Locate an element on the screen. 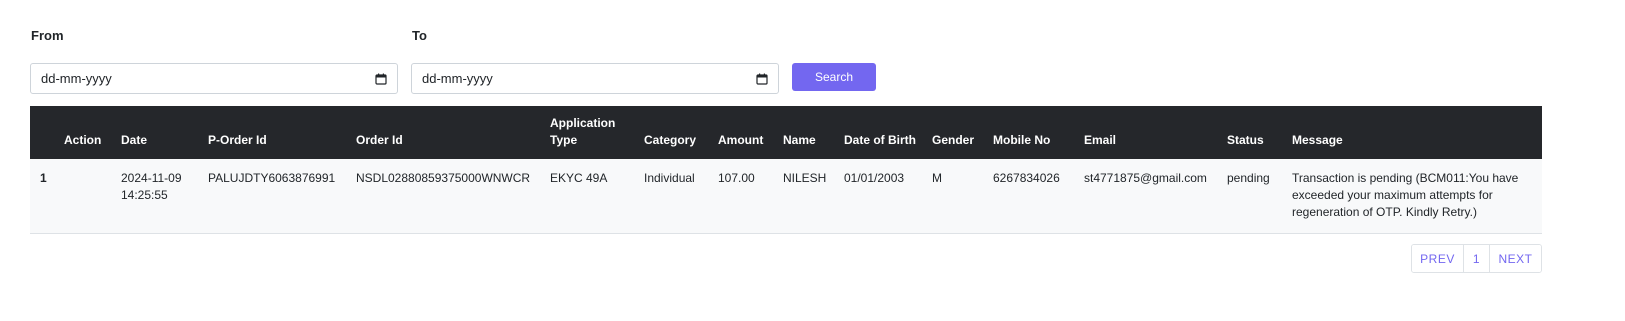  cell-gender: M is located at coordinates (937, 178).